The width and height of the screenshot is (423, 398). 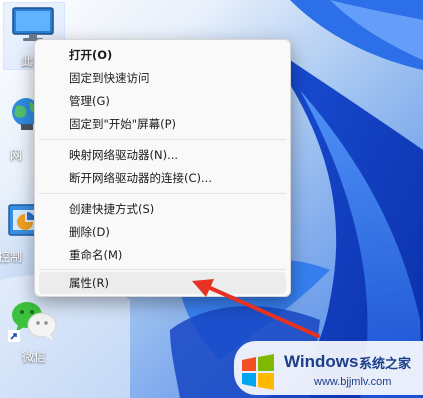 What do you see at coordinates (385, 364) in the screenshot?
I see `watermark-subtitle: 系统之家` at bounding box center [385, 364].